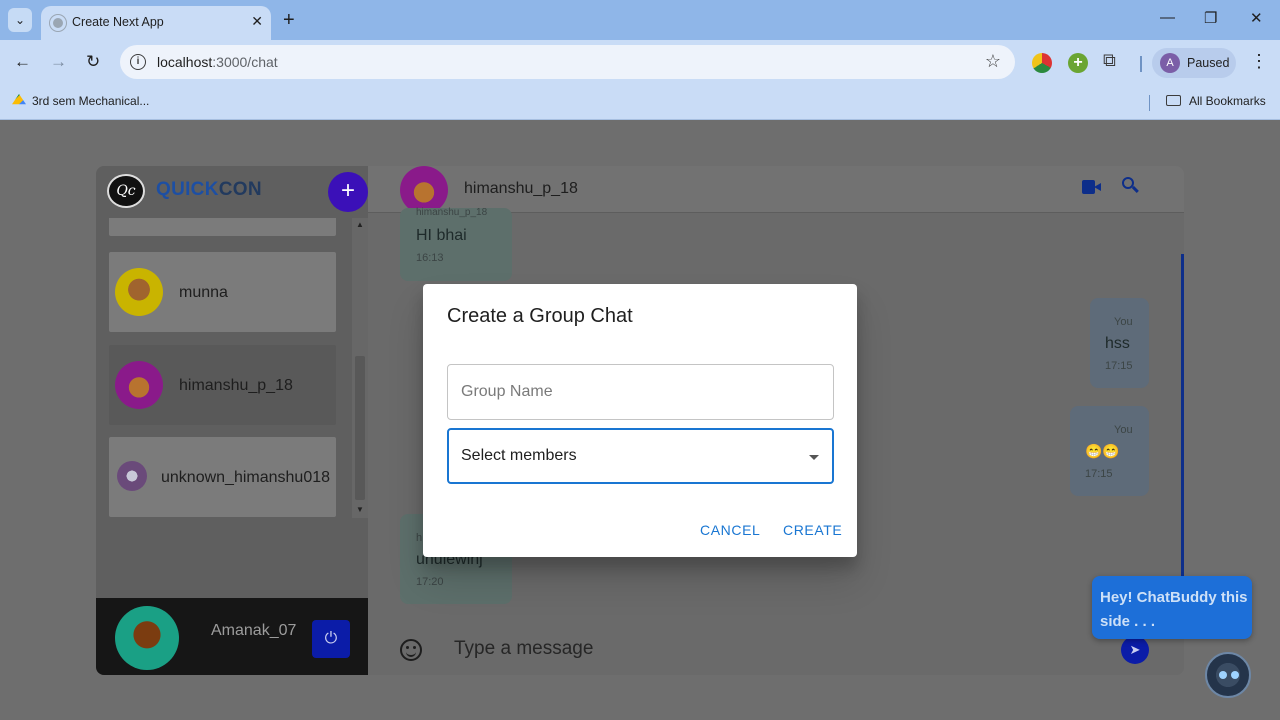 The image size is (1280, 720). What do you see at coordinates (236, 385) in the screenshot?
I see `contact-name: himanshu_p_18` at bounding box center [236, 385].